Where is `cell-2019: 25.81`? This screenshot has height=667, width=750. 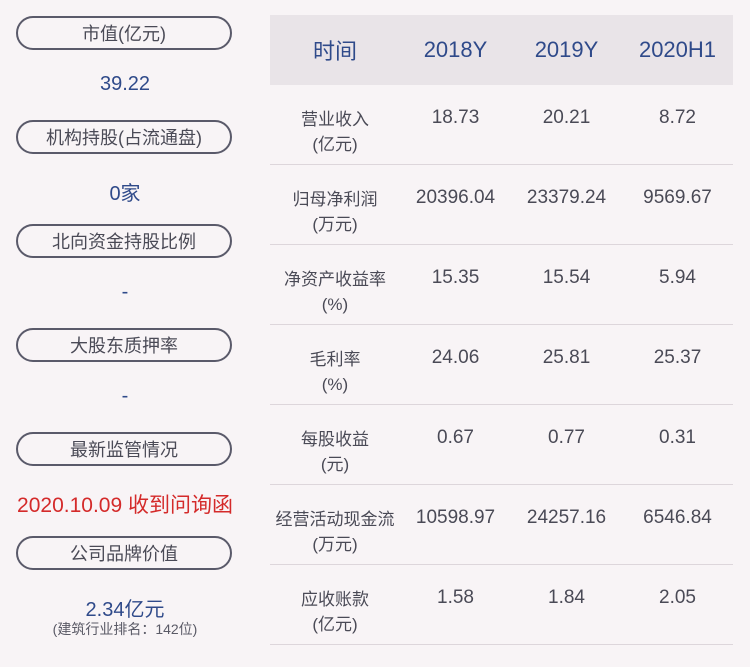
cell-2019: 25.81 is located at coordinates (566, 357).